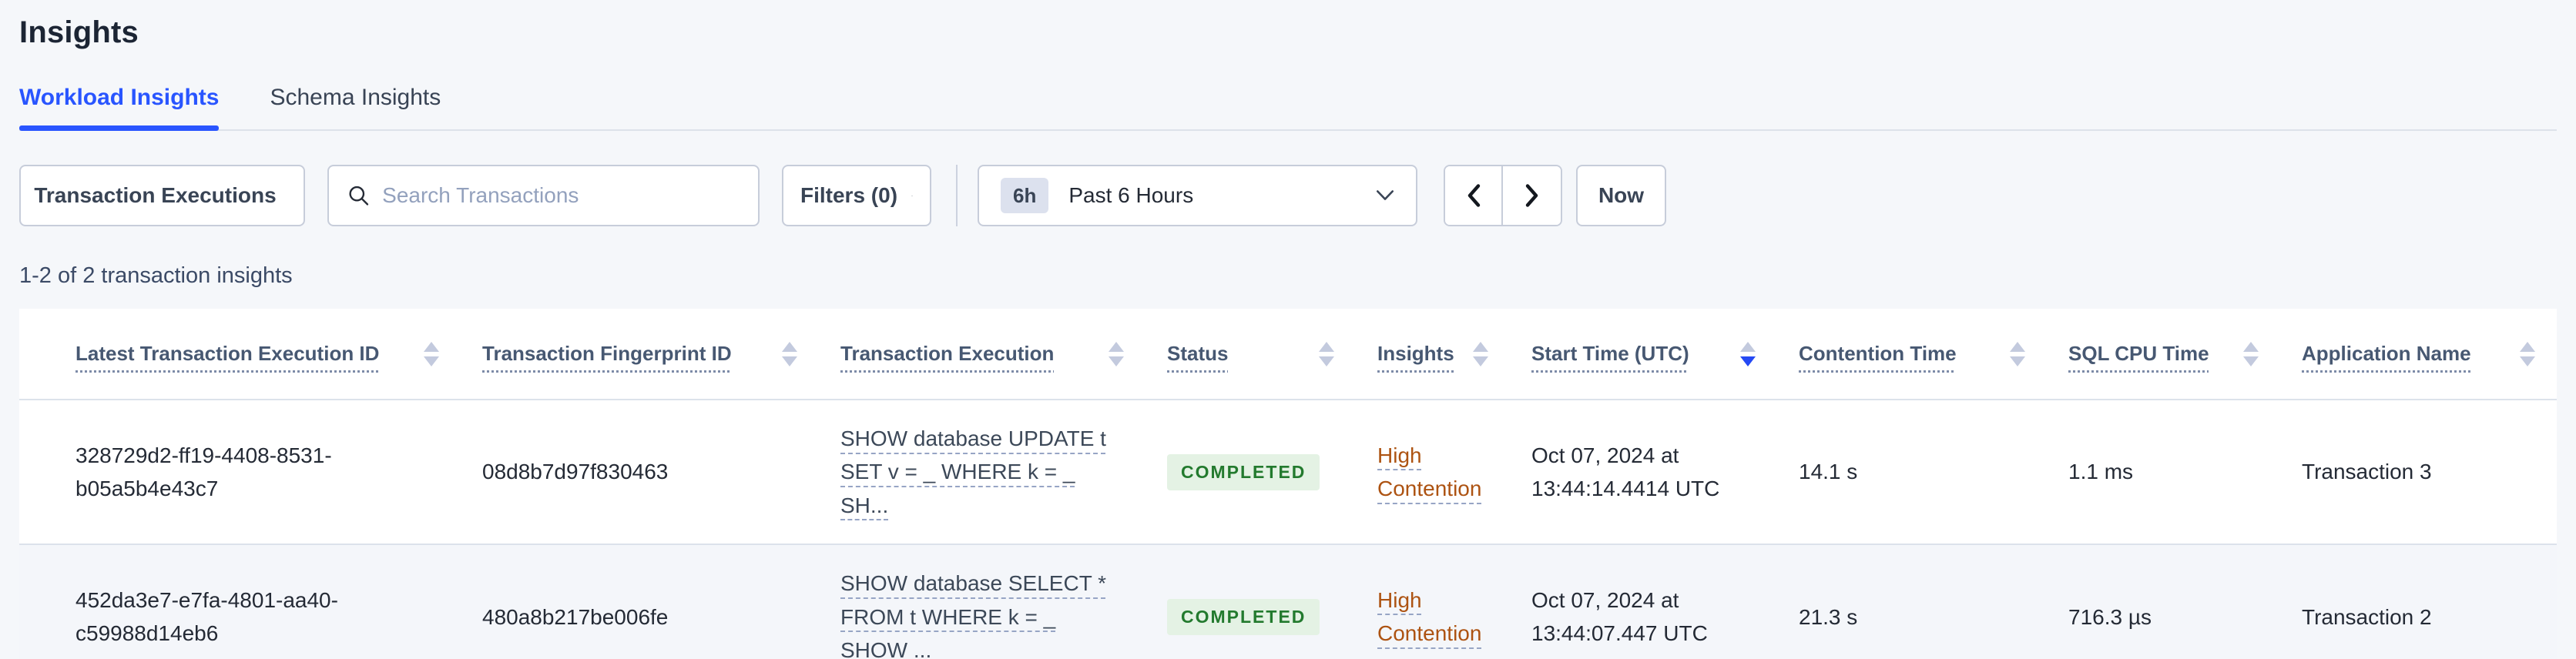 The height and width of the screenshot is (659, 2576). I want to click on next-time-button, so click(1532, 195).